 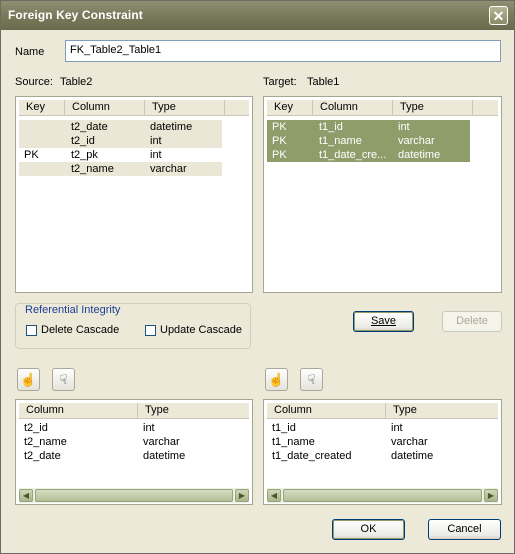 I want to click on save-button: Save, so click(x=383, y=321).